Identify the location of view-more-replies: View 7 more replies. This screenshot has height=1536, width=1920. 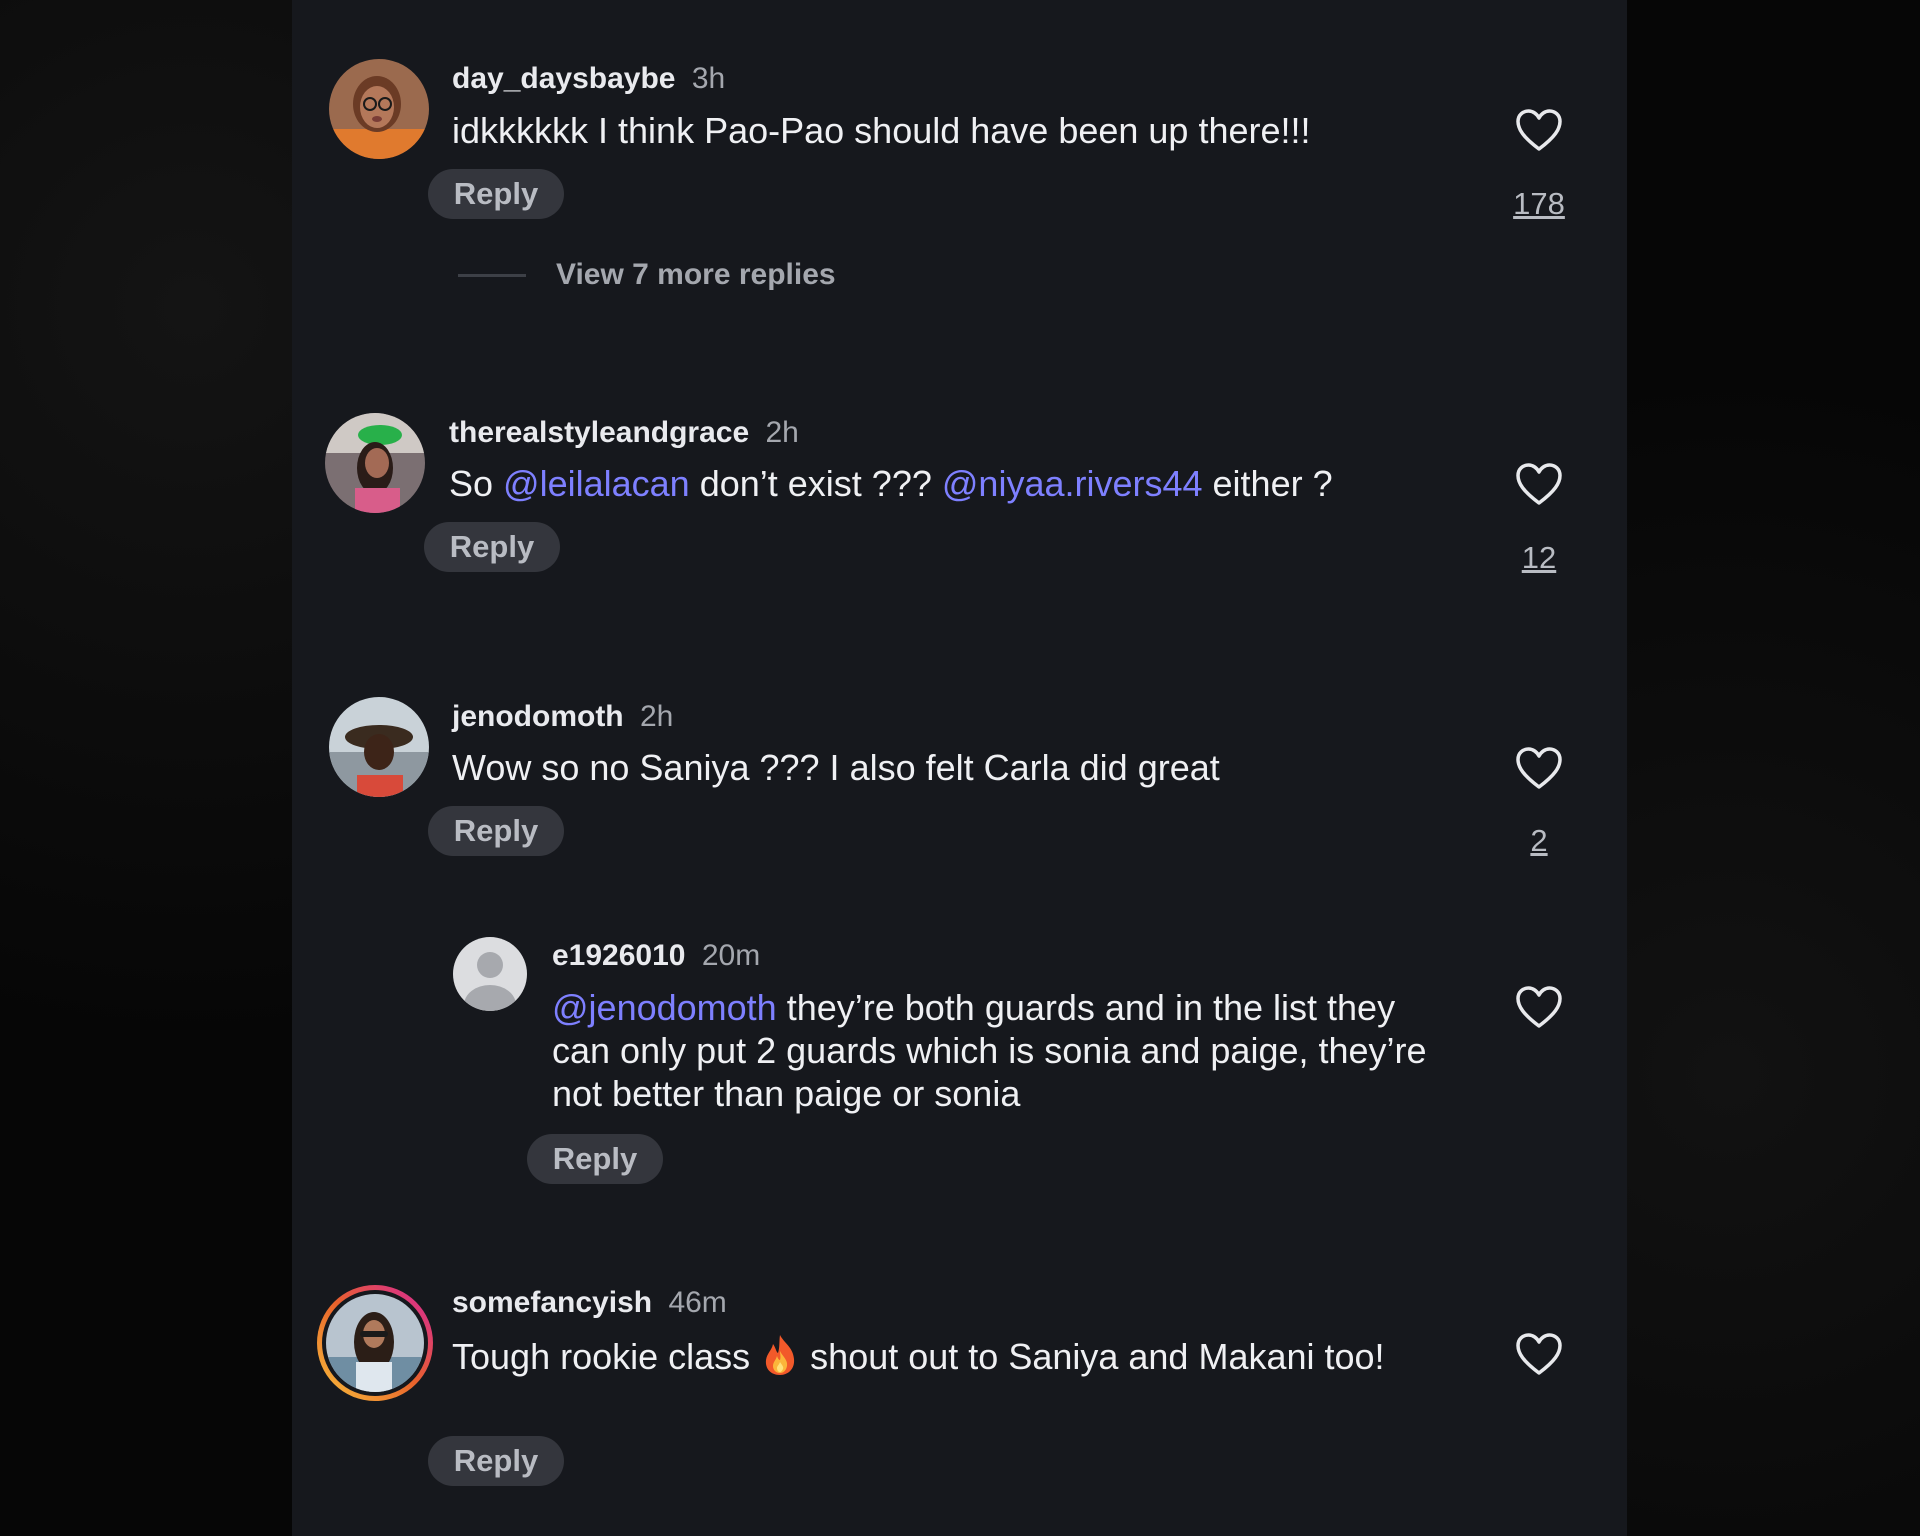
(647, 275).